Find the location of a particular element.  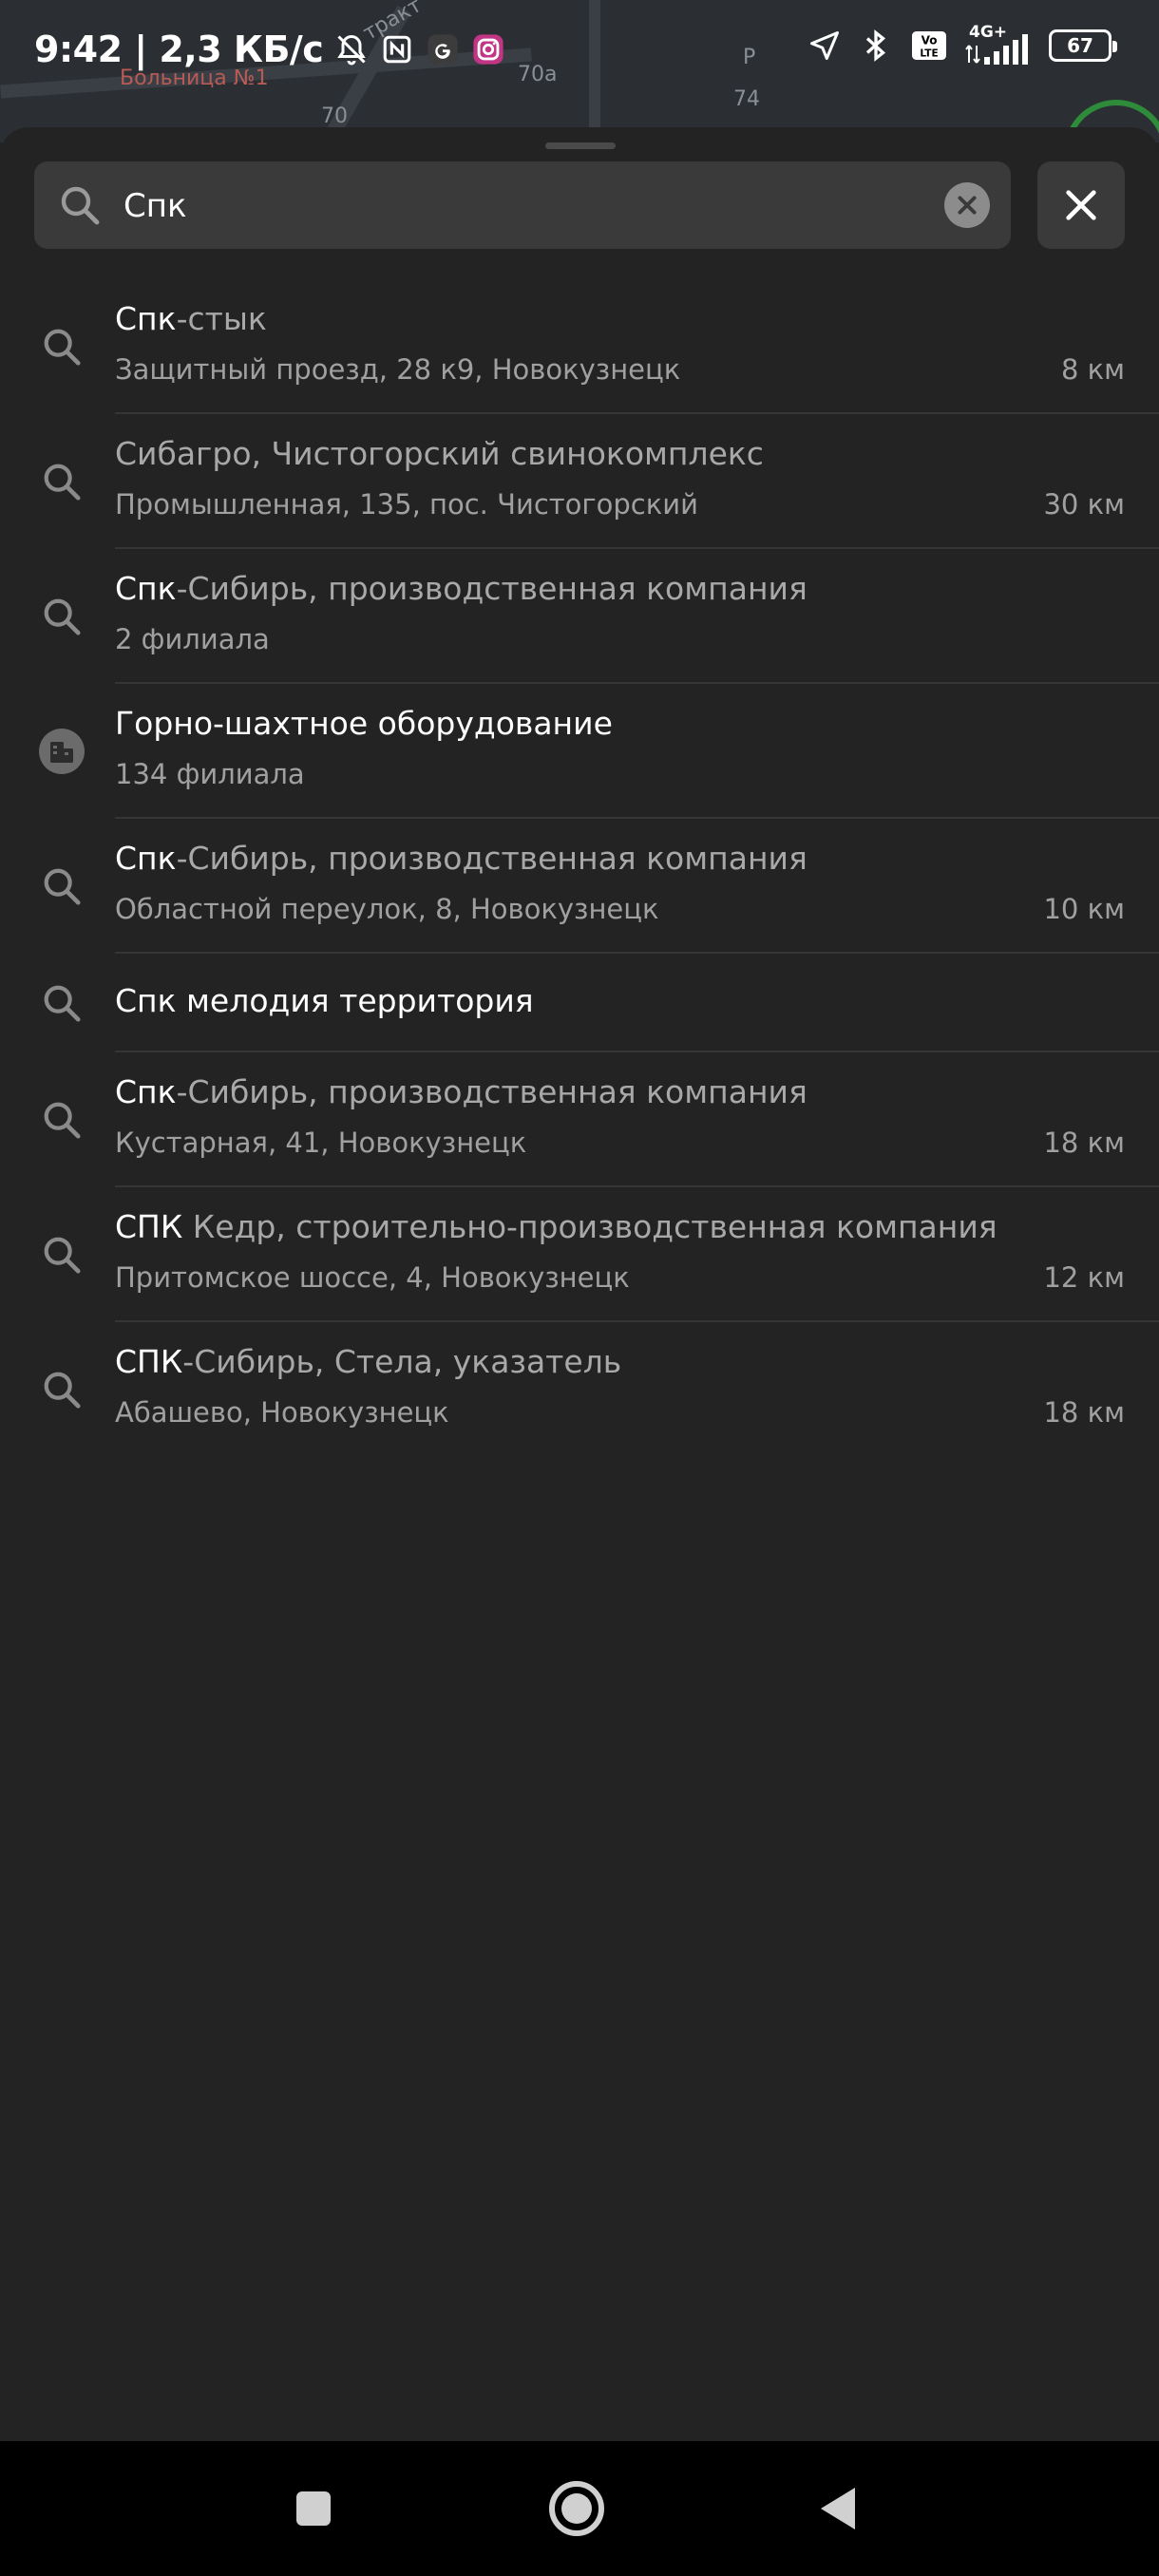

result-branches: 134 филиала is located at coordinates (210, 774).